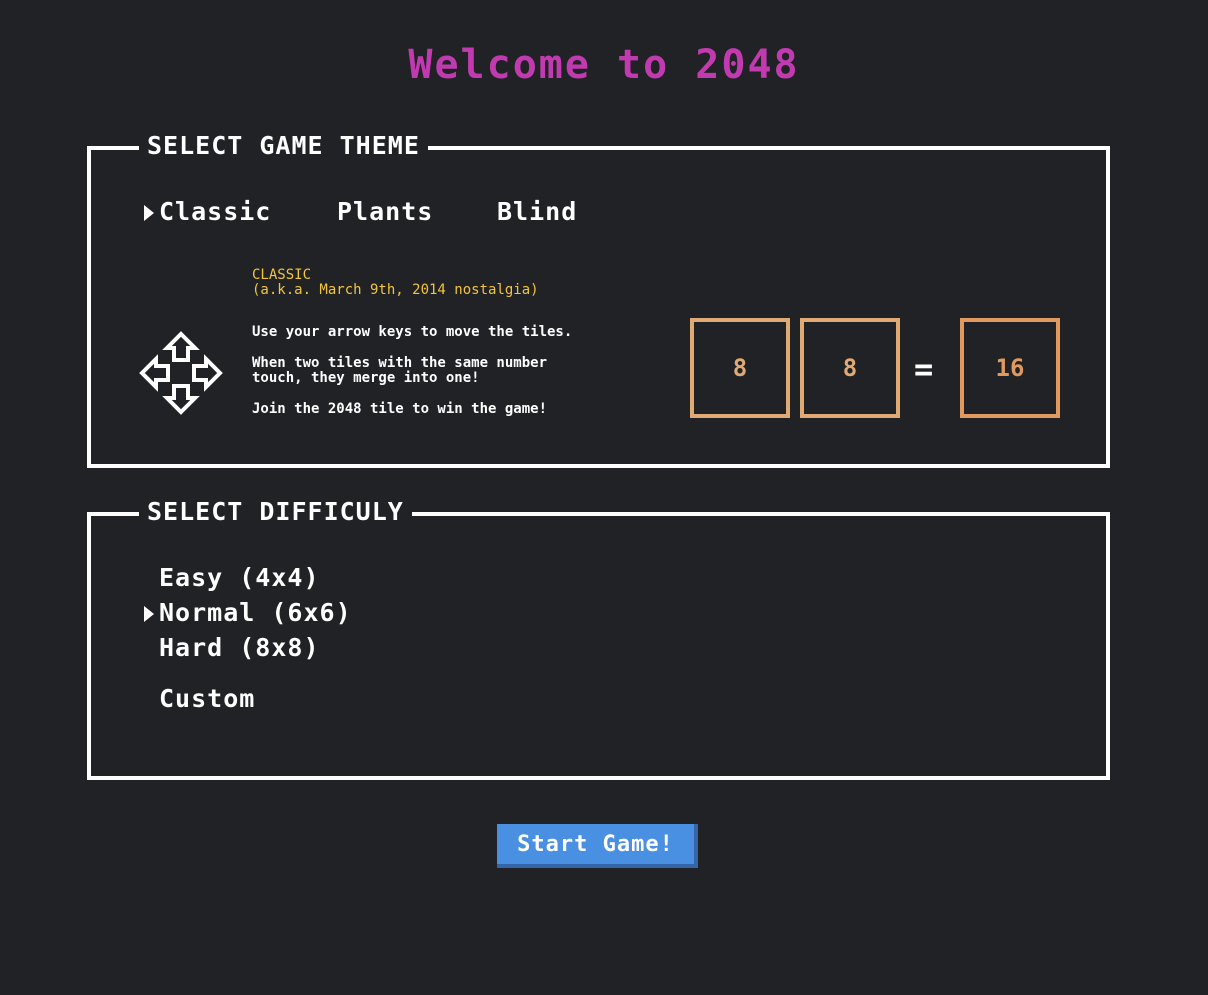  What do you see at coordinates (283, 146) in the screenshot?
I see `theme-panel-legend: SELECT GAME THEME` at bounding box center [283, 146].